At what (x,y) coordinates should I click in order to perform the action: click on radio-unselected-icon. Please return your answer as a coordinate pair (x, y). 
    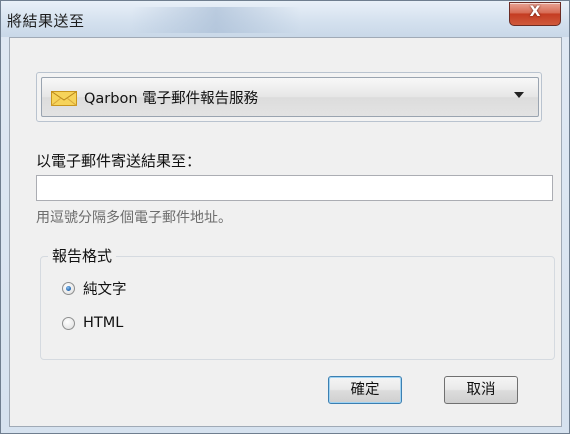
    Looking at the image, I should click on (68, 323).